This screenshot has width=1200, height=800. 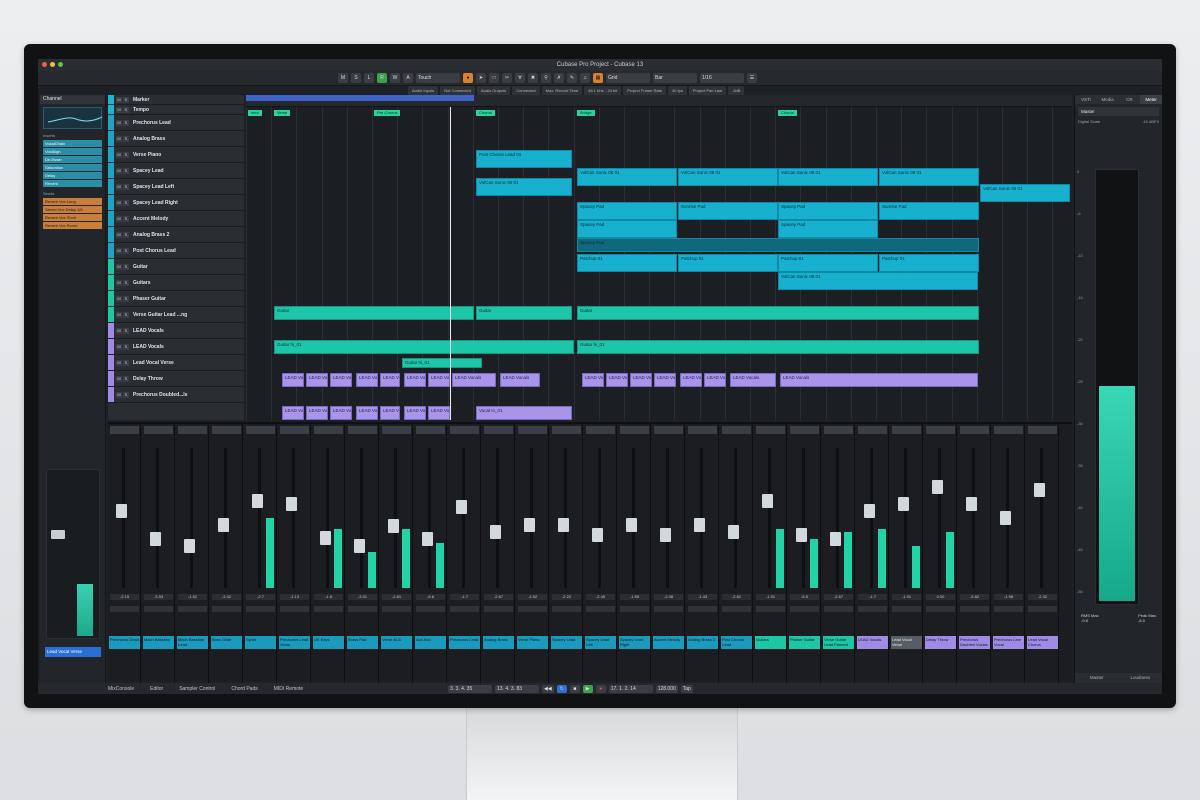 What do you see at coordinates (192, 642) in the screenshot?
I see `channel-name: Mach Bassline Lead` at bounding box center [192, 642].